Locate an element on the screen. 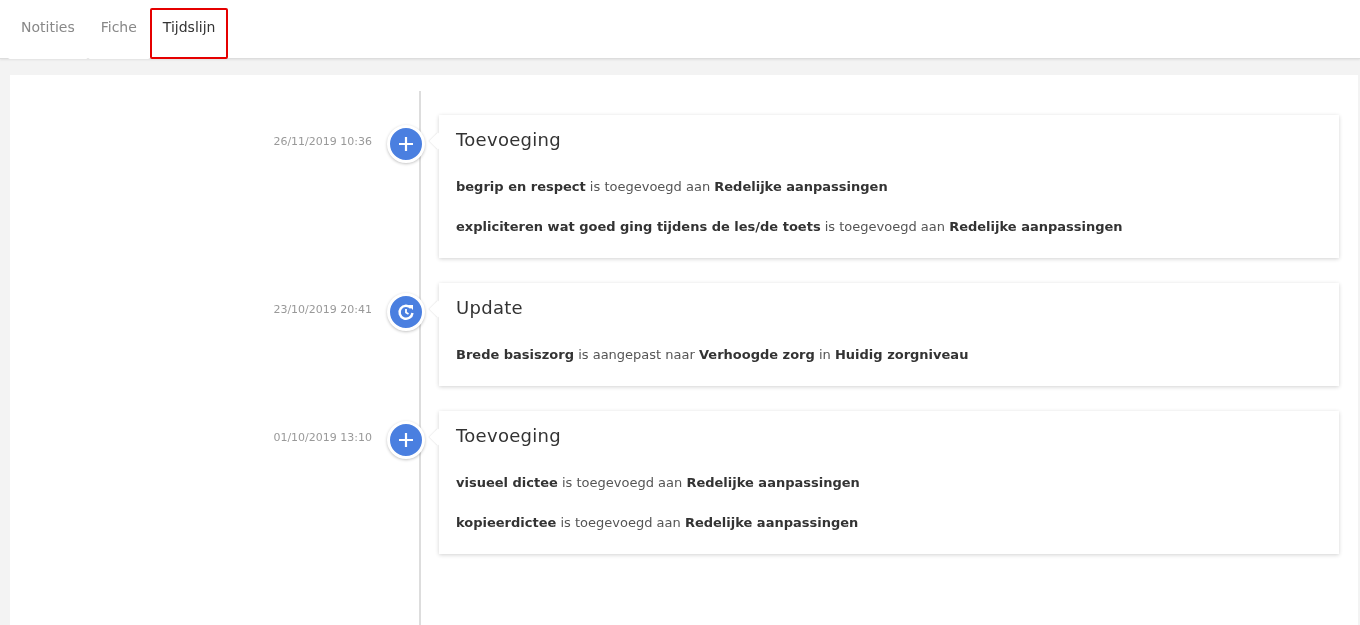  timestamp: 01/10/2019 13:10 is located at coordinates (322, 437).